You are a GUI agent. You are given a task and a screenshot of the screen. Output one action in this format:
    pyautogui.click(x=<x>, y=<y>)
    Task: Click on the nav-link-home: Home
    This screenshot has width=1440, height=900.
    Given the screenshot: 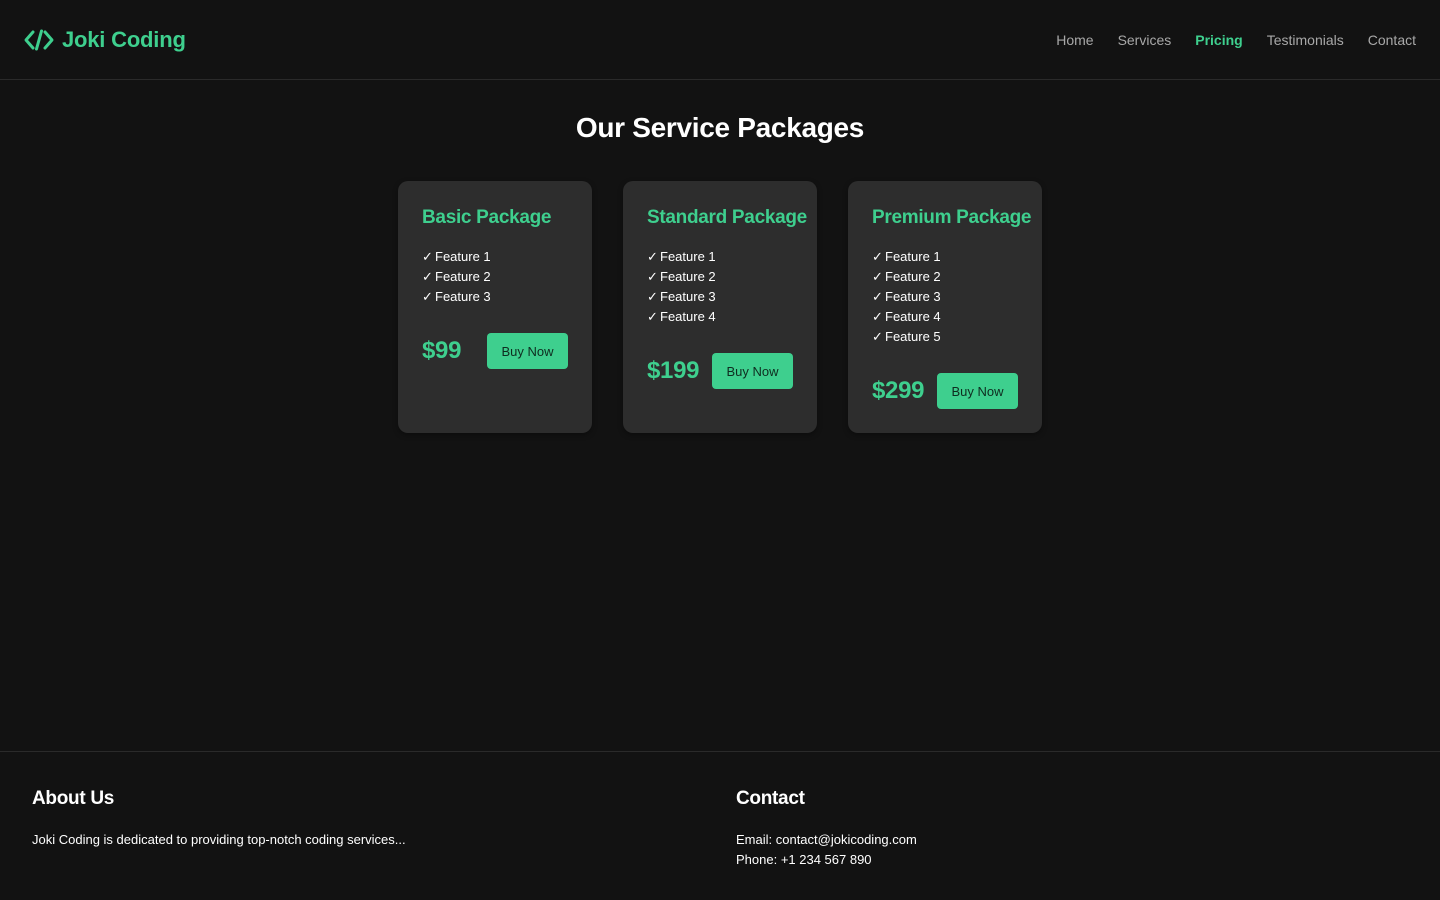 What is the action you would take?
    pyautogui.click(x=1074, y=40)
    